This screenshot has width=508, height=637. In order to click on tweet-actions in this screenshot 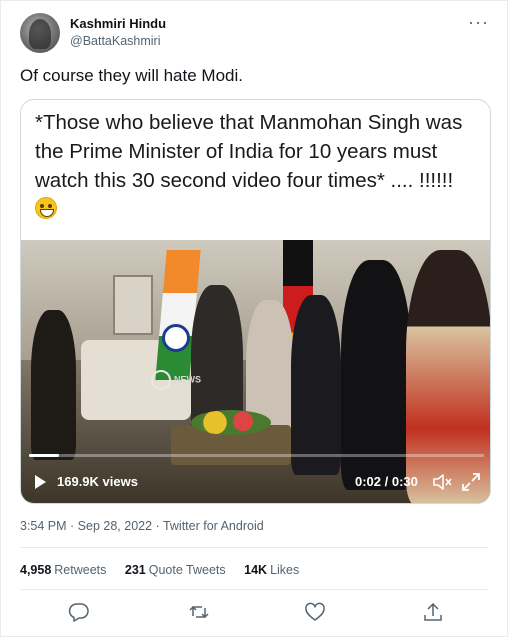, I will do `click(255, 612)`.